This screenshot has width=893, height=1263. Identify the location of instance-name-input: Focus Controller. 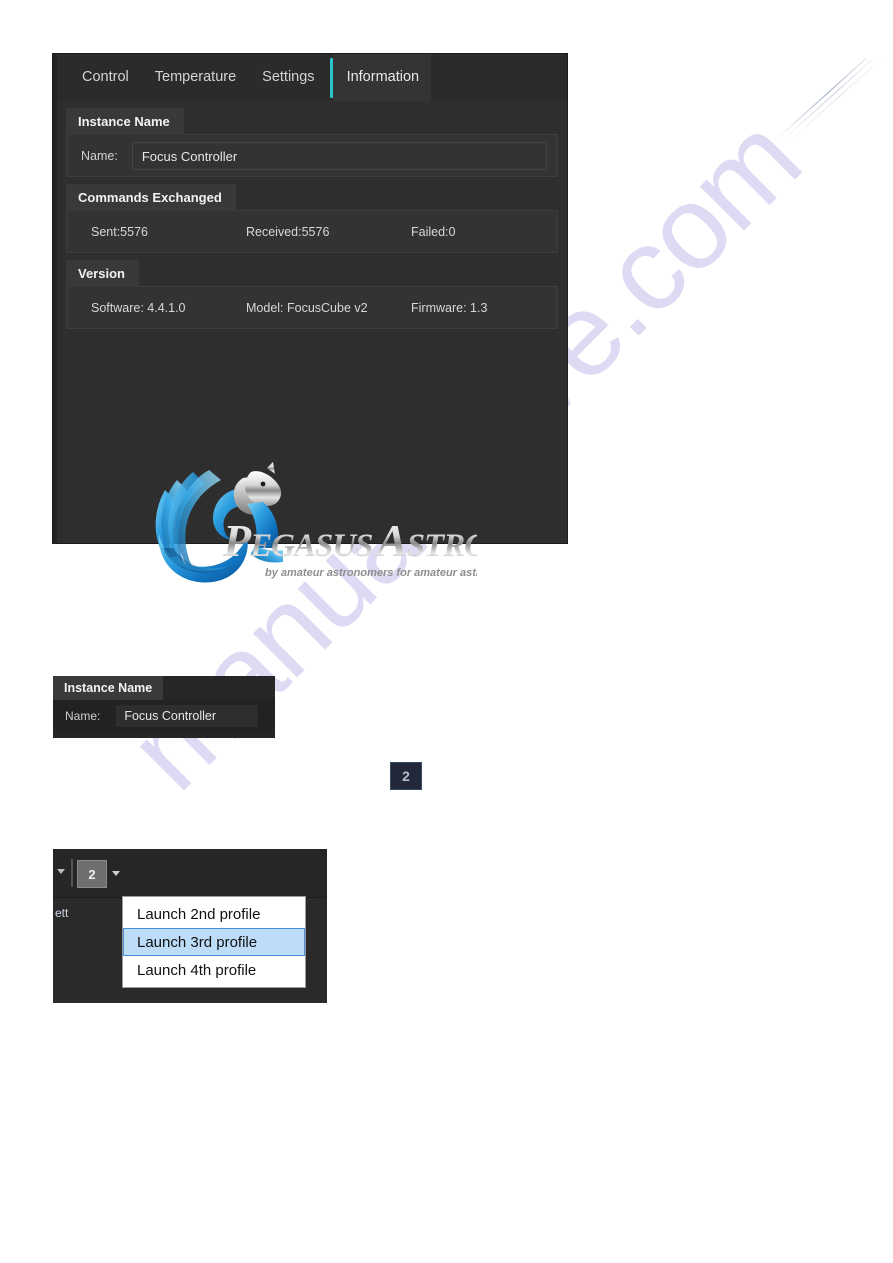
(339, 155).